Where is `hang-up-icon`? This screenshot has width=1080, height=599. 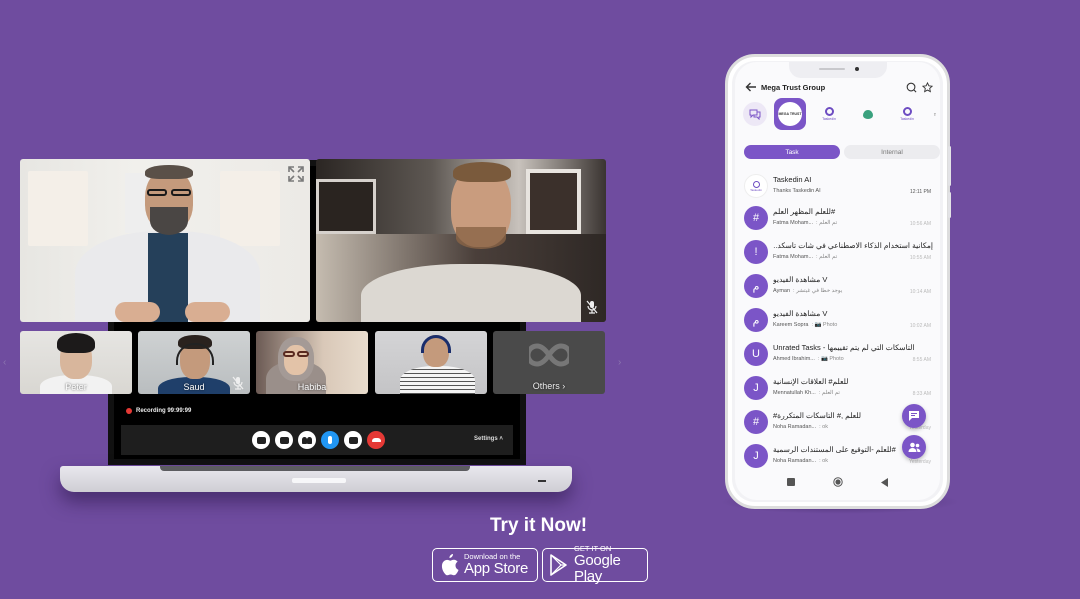 hang-up-icon is located at coordinates (376, 440).